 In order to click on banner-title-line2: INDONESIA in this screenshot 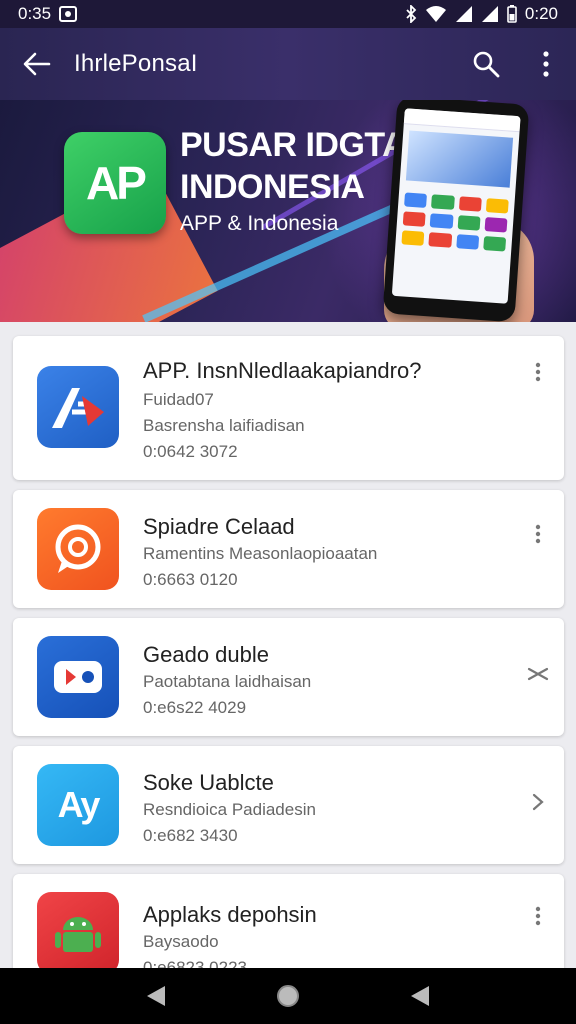, I will do `click(272, 187)`.